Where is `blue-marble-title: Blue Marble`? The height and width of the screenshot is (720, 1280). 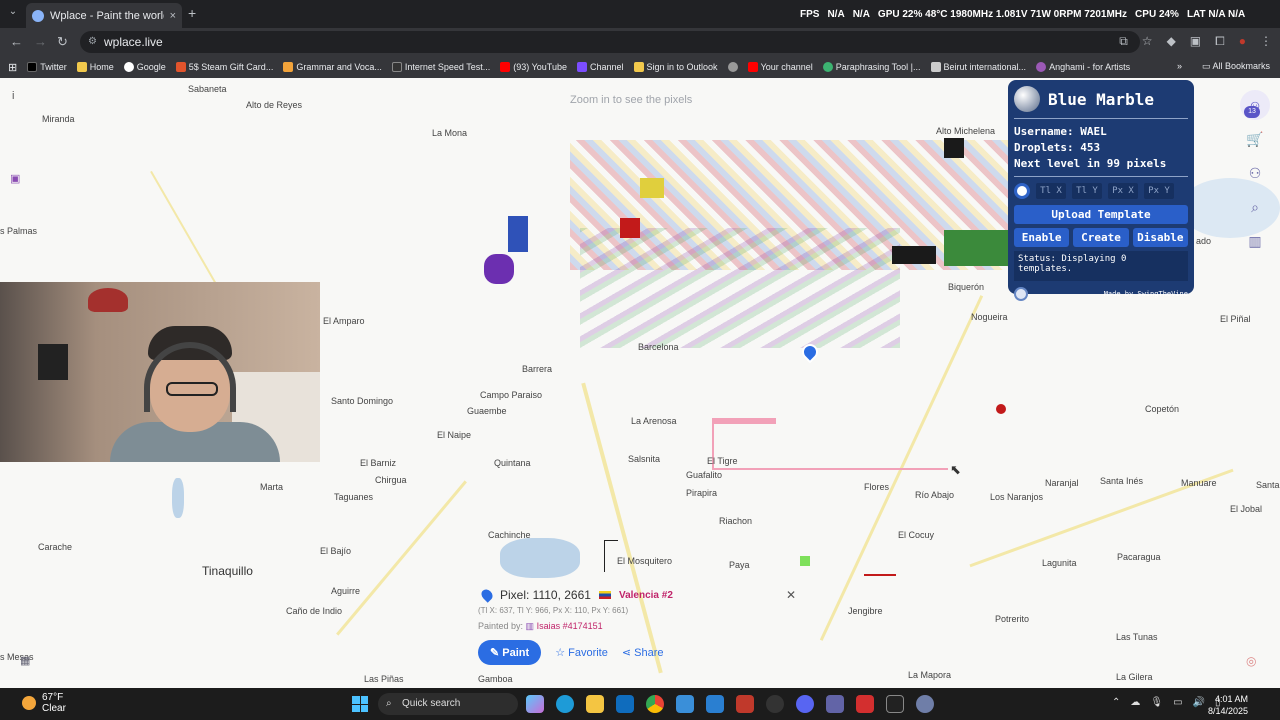 blue-marble-title: Blue Marble is located at coordinates (1101, 99).